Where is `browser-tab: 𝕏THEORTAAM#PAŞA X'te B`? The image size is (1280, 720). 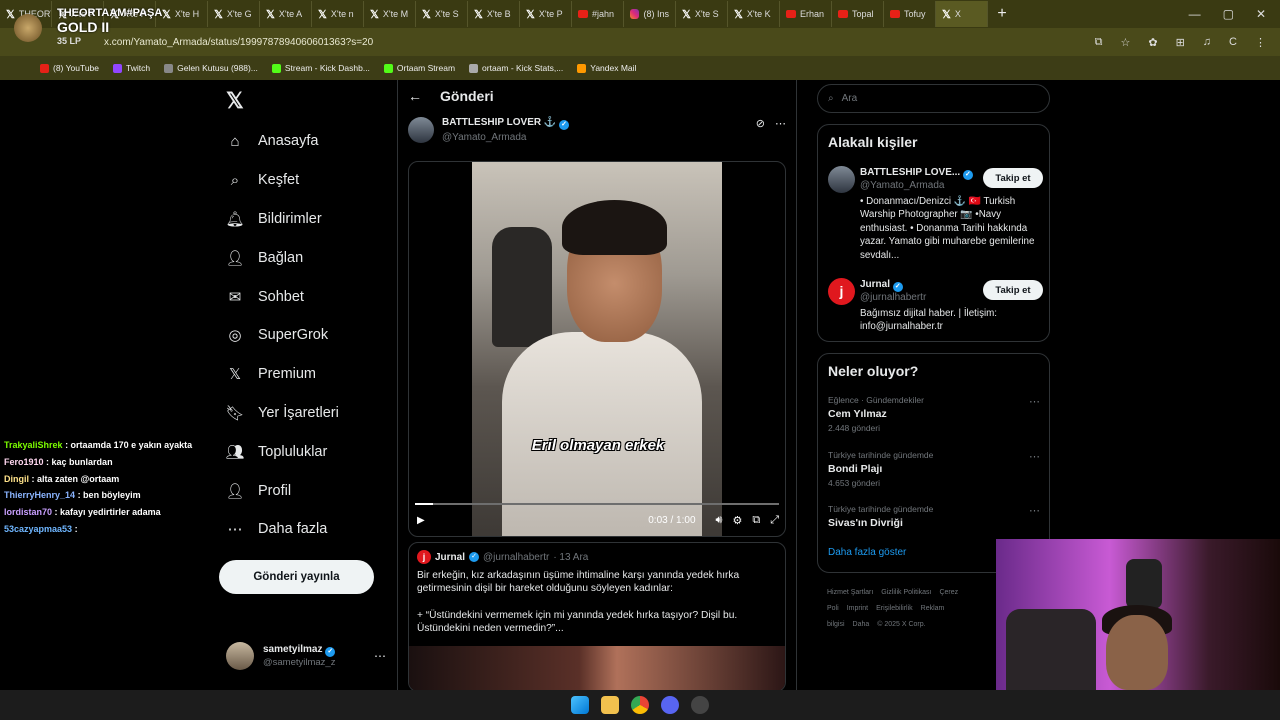 browser-tab: 𝕏THEORTAAM#PAŞA X'te B is located at coordinates (26, 14).